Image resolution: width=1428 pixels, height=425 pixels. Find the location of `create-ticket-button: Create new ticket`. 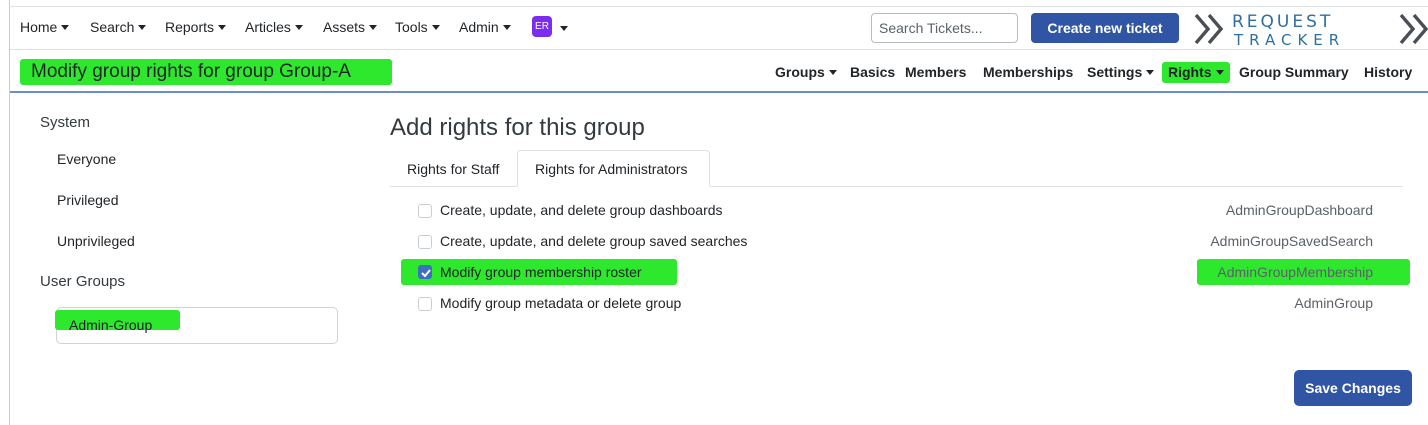

create-ticket-button: Create new ticket is located at coordinates (1105, 28).